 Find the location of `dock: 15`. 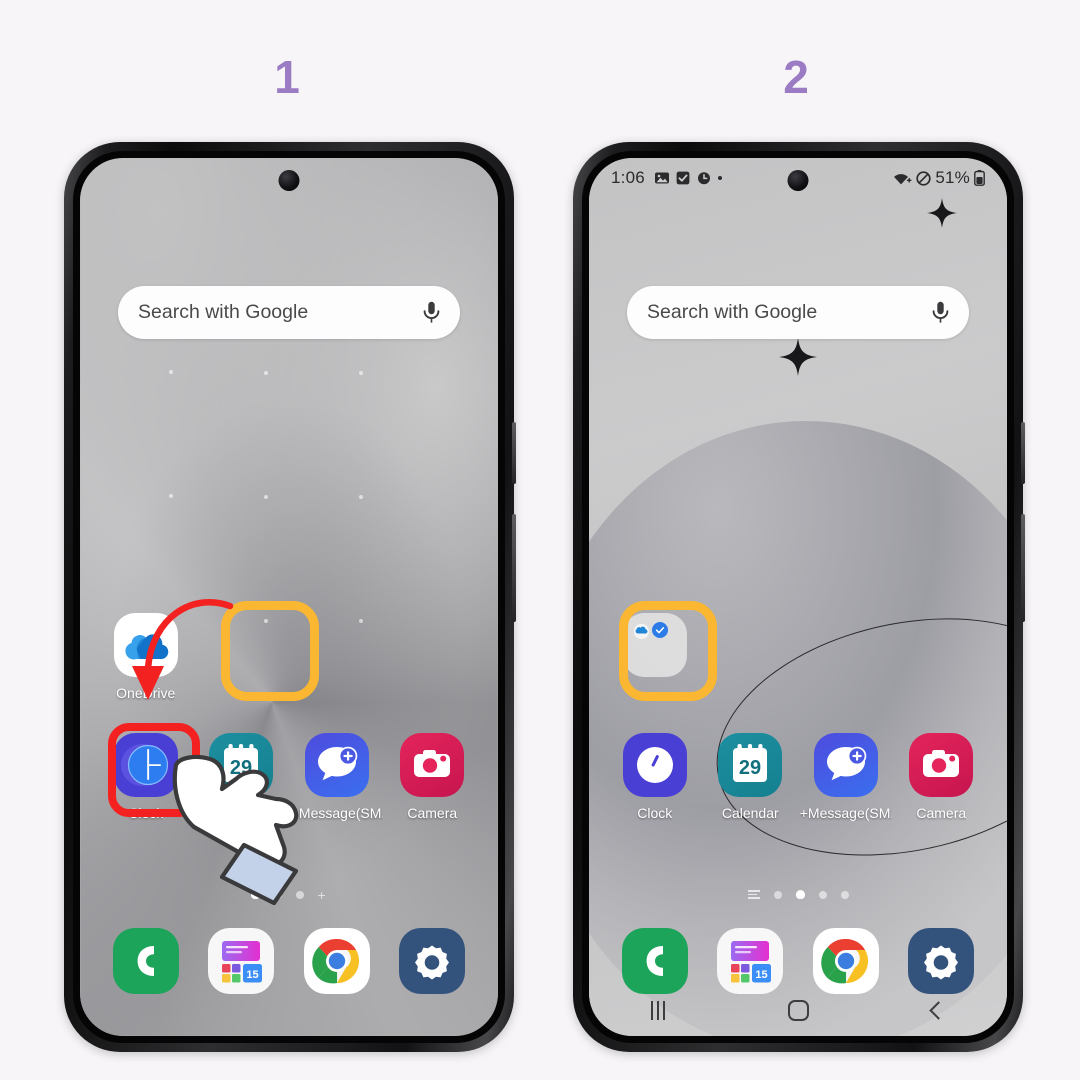

dock: 15 is located at coordinates (289, 961).